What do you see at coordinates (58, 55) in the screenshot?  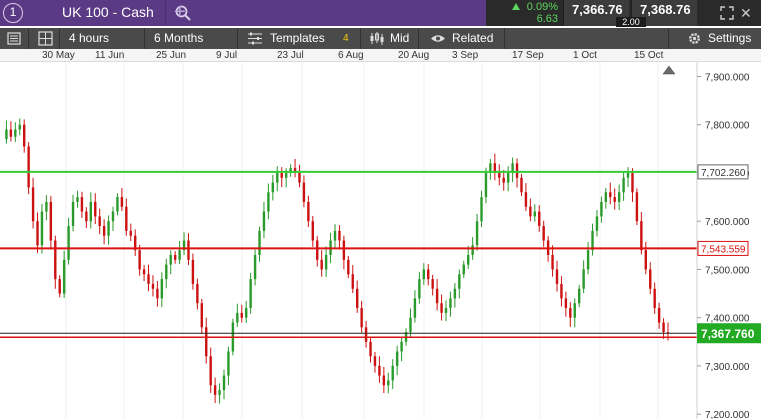 I see `date-tick: 30 May` at bounding box center [58, 55].